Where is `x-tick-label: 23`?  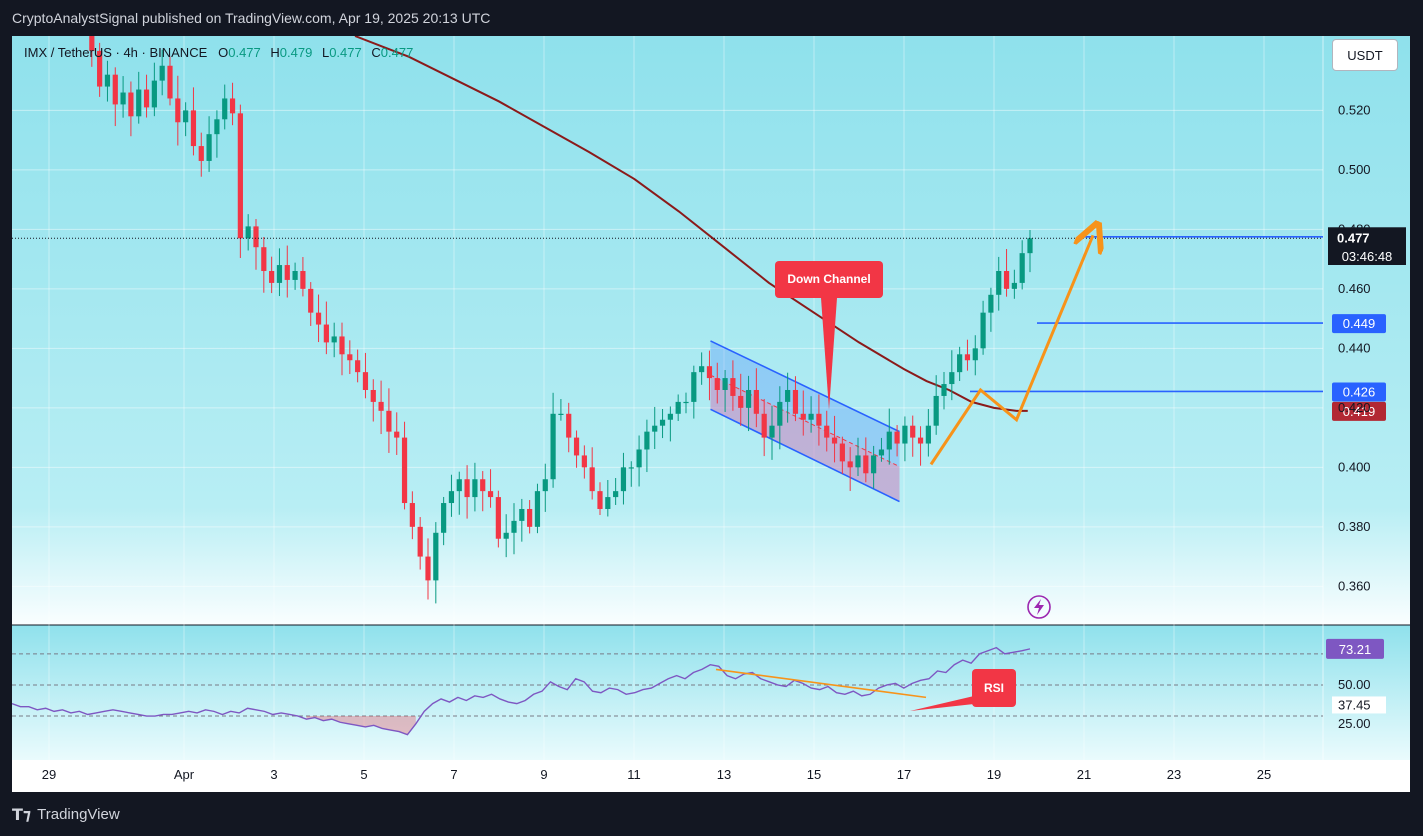
x-tick-label: 23 is located at coordinates (1174, 774).